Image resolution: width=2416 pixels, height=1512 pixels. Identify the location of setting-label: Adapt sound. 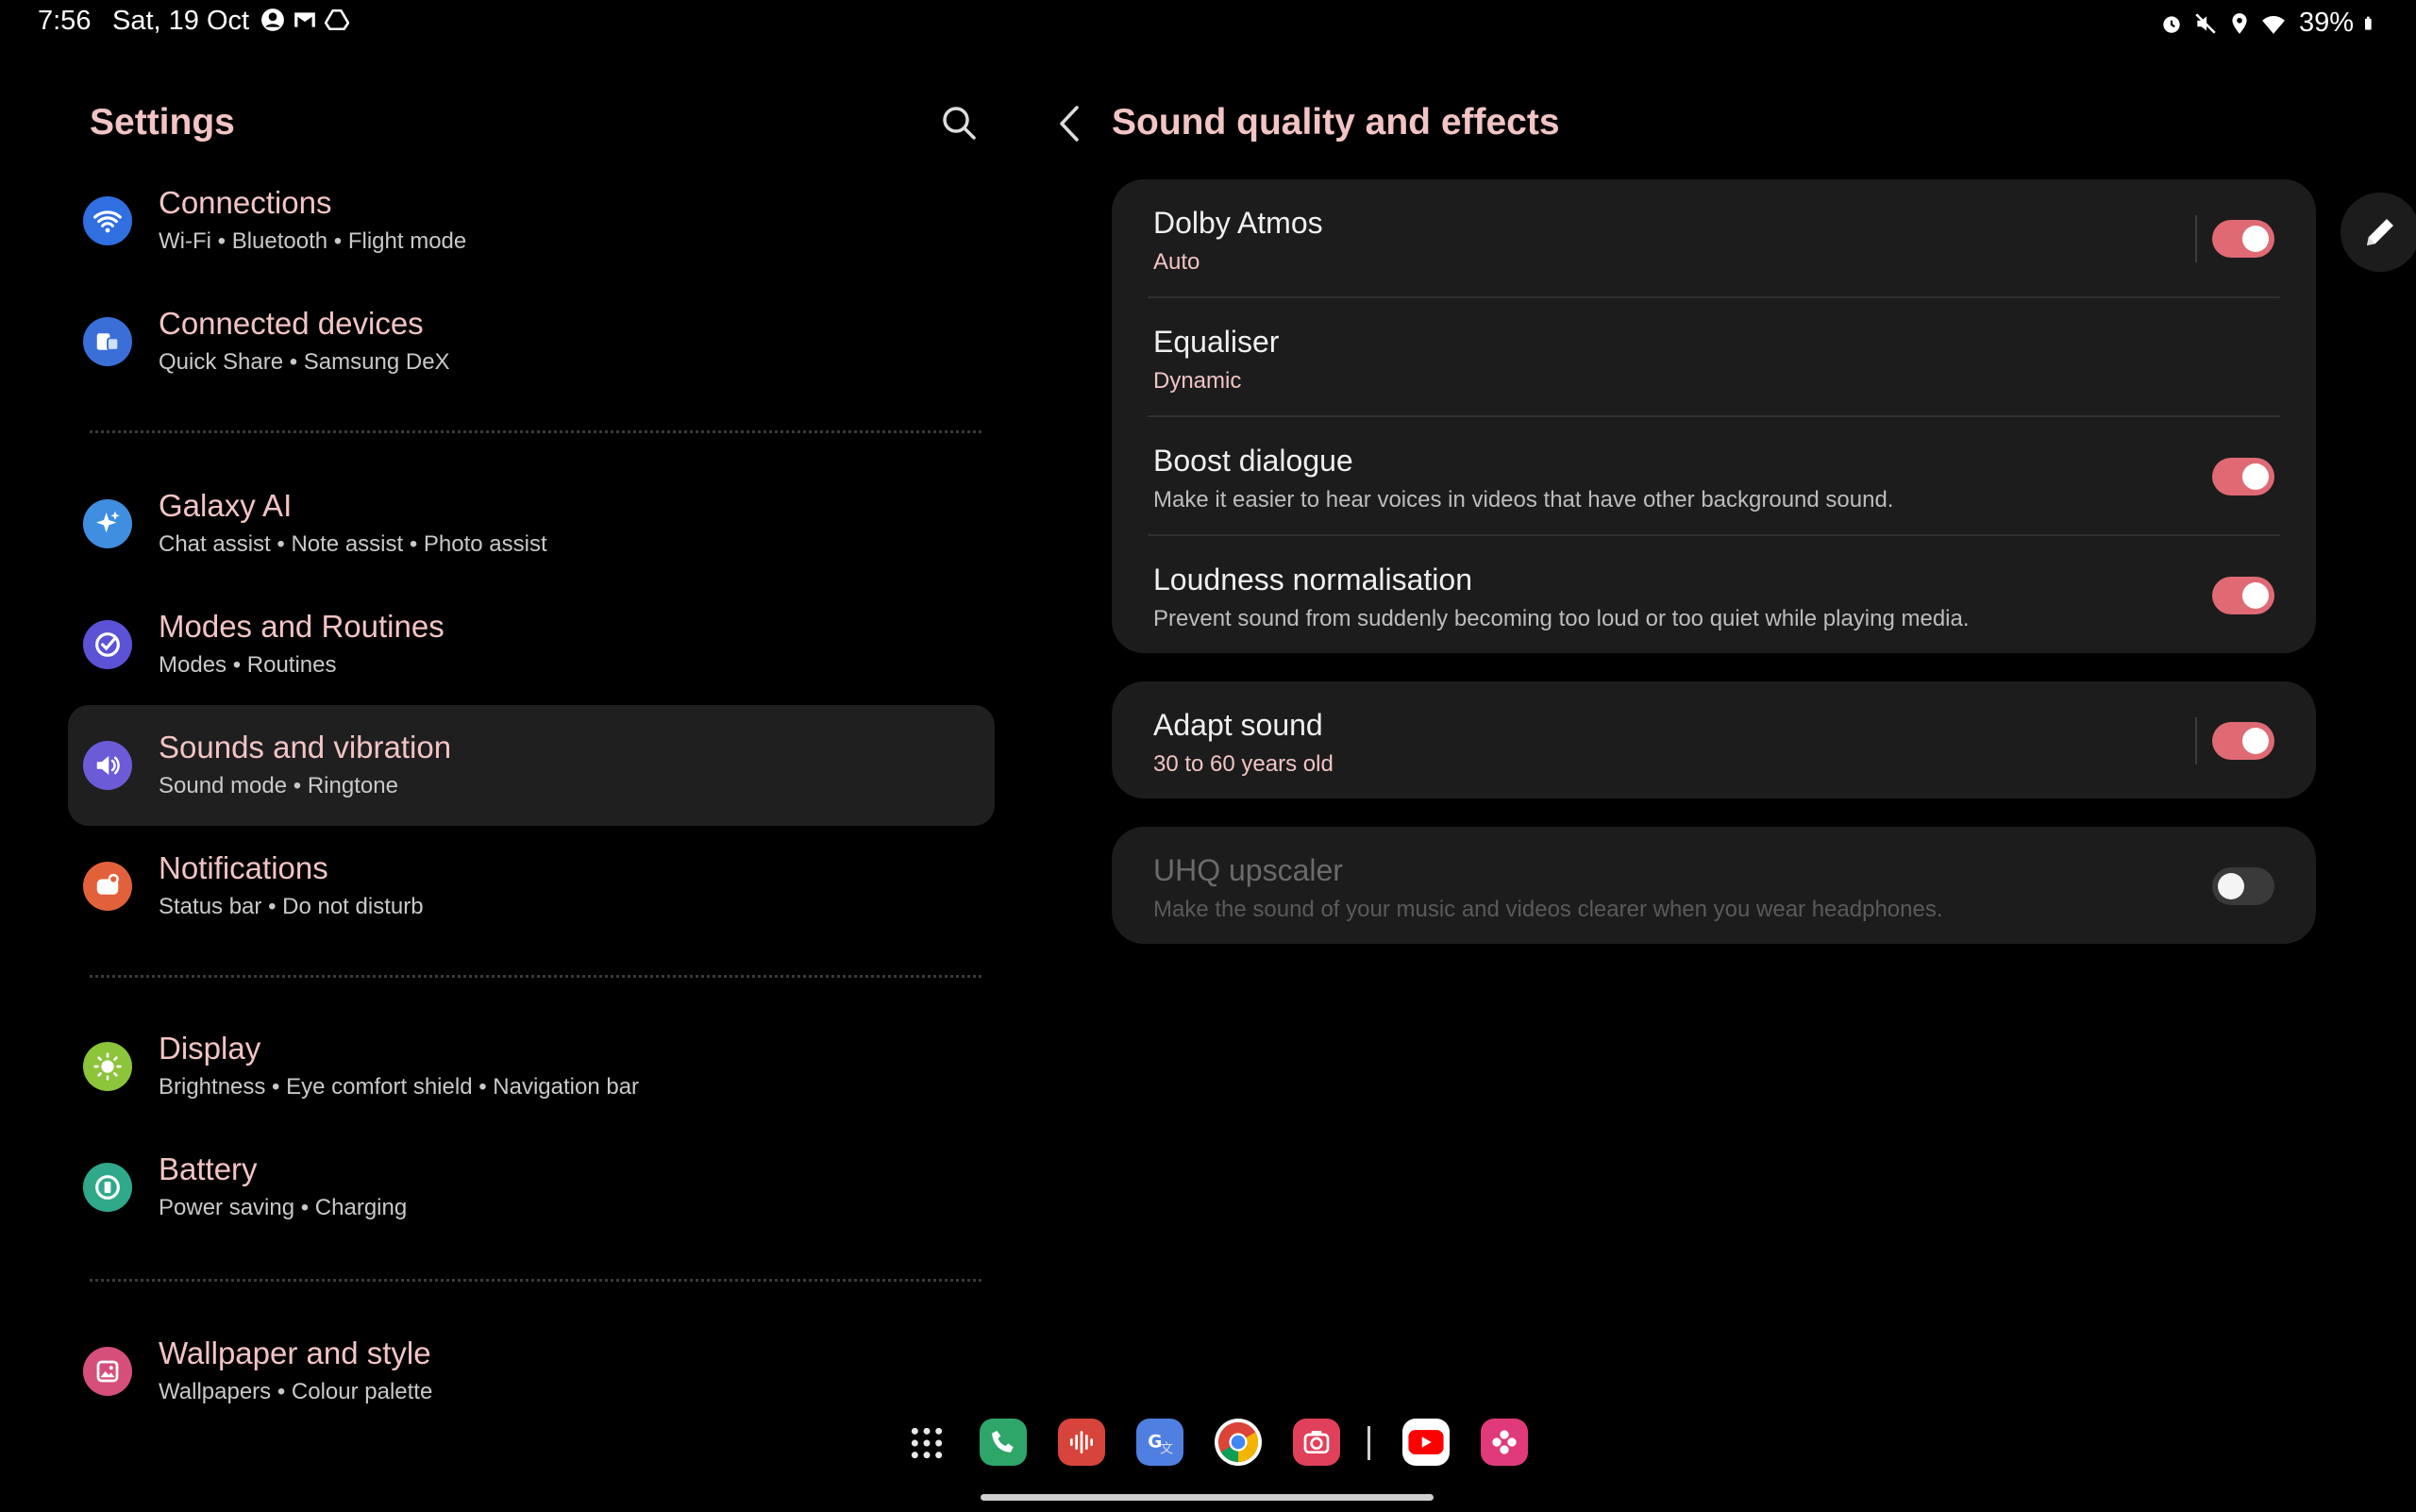
(1238, 725).